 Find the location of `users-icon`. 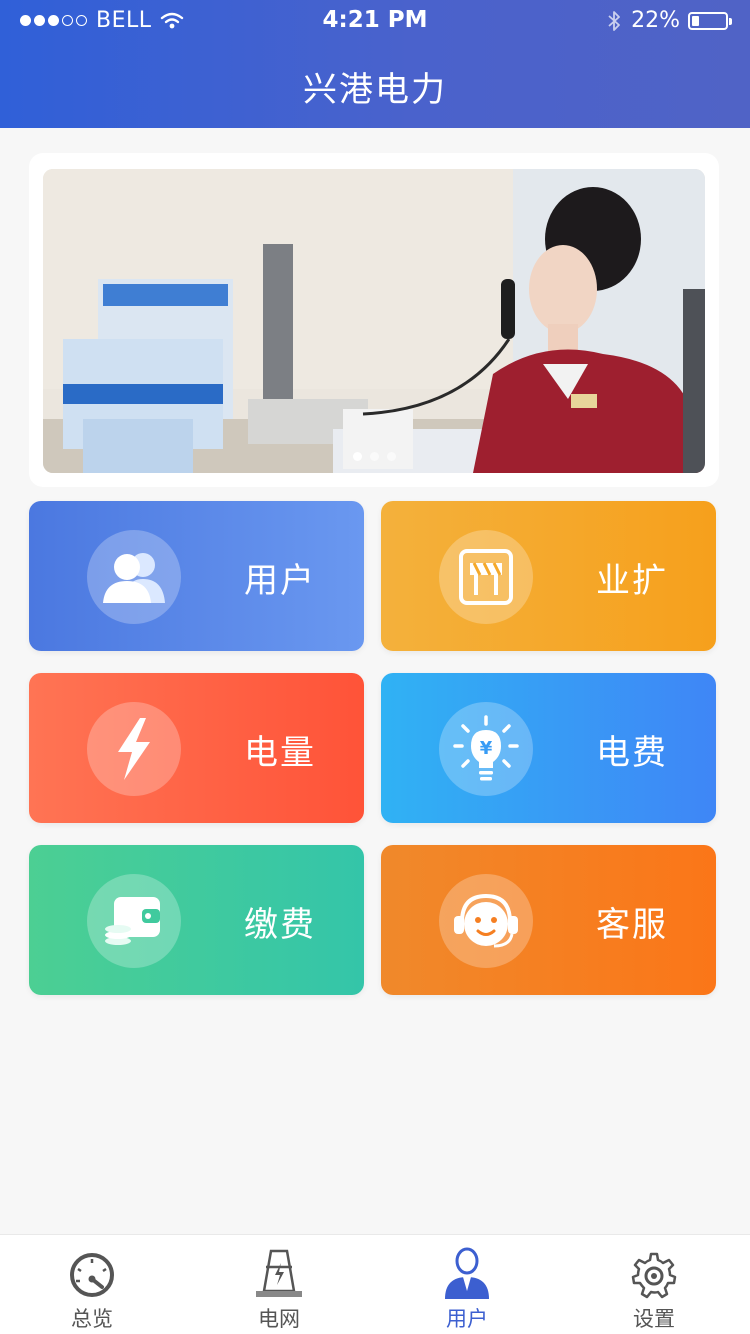

users-icon is located at coordinates (134, 578).